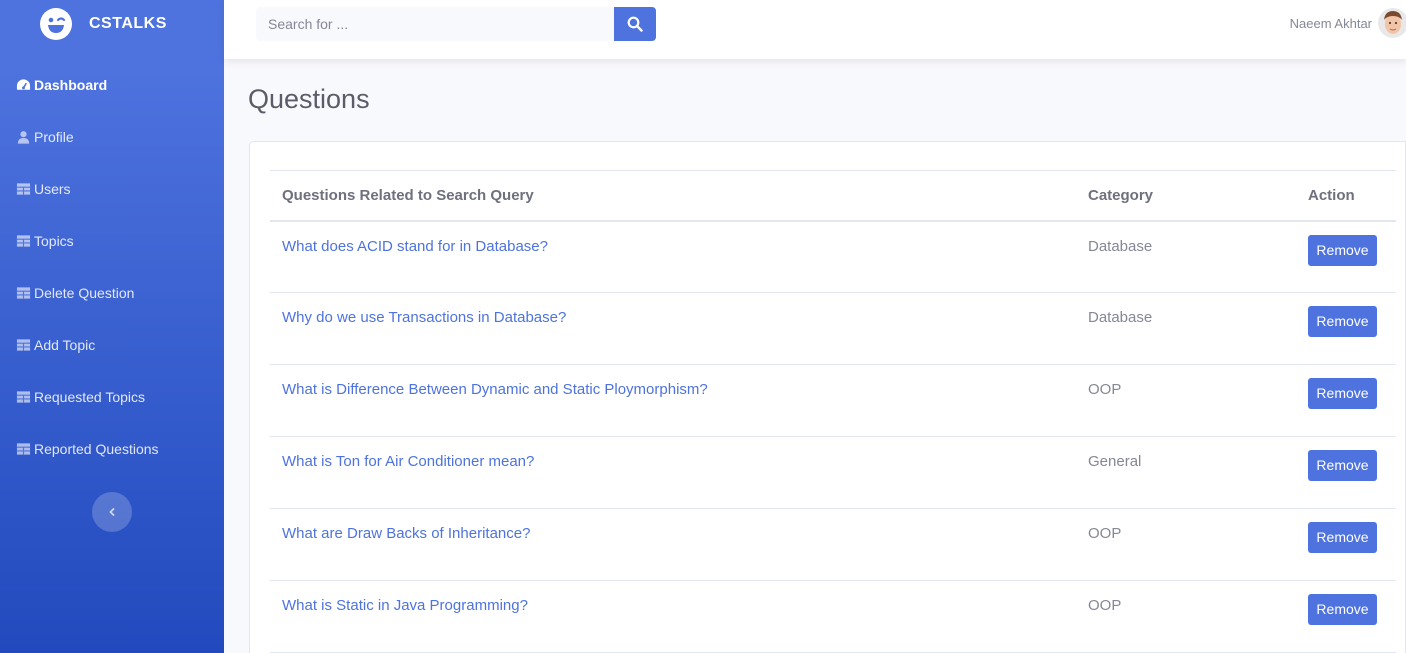  What do you see at coordinates (54, 137) in the screenshot?
I see `sidebar-item-label: Profile` at bounding box center [54, 137].